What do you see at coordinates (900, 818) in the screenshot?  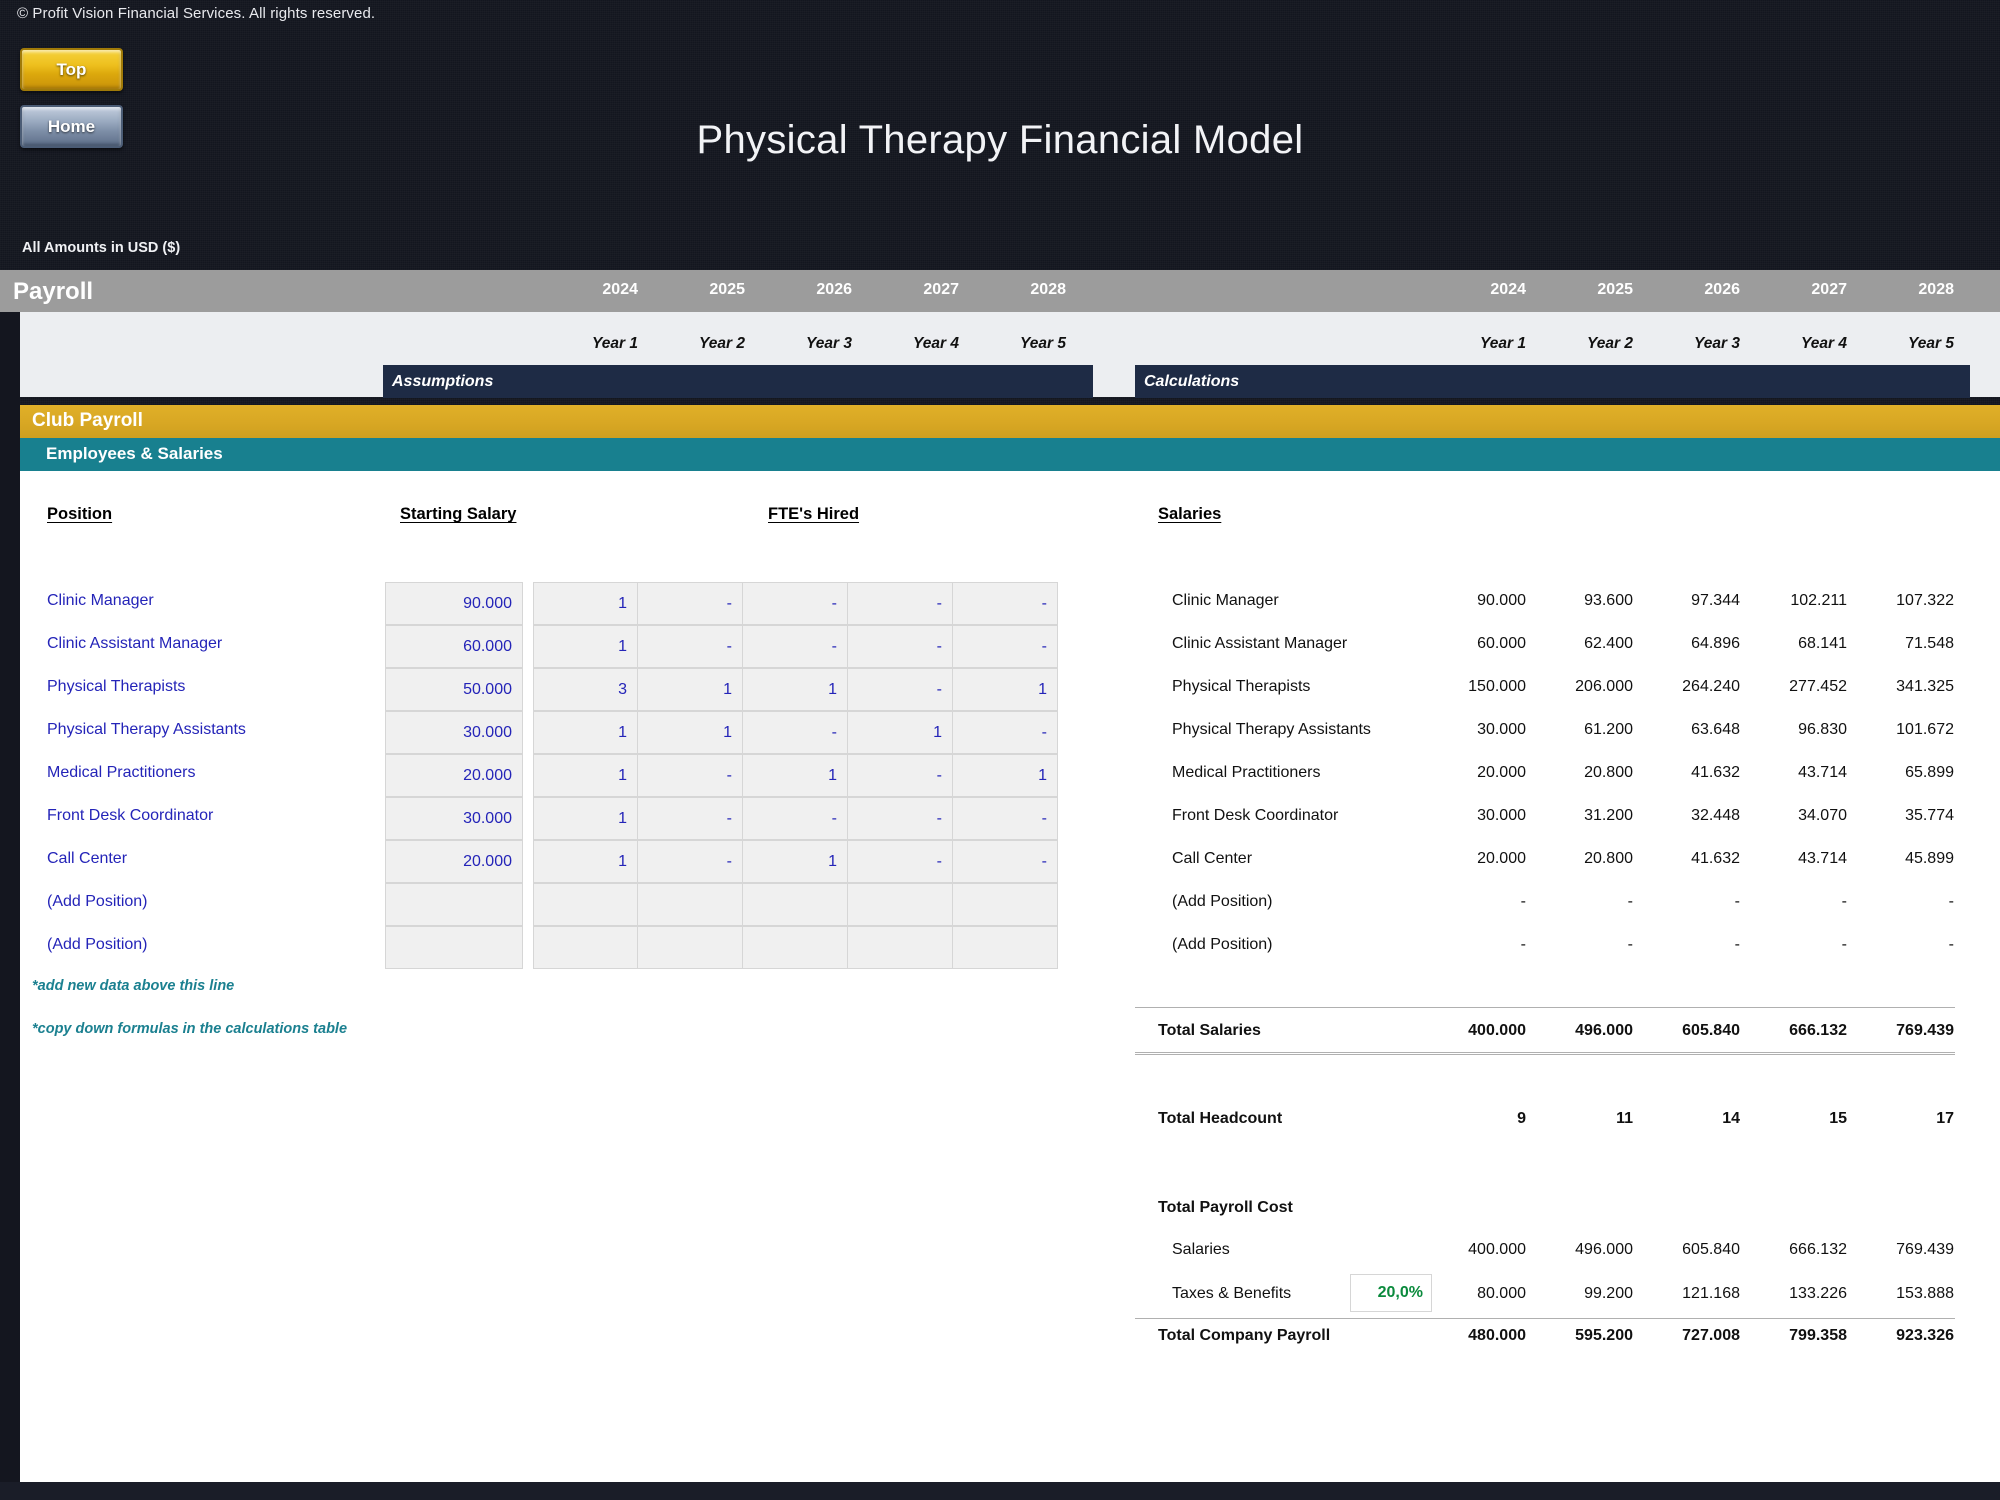 I see `fte-input-r5-c3: -` at bounding box center [900, 818].